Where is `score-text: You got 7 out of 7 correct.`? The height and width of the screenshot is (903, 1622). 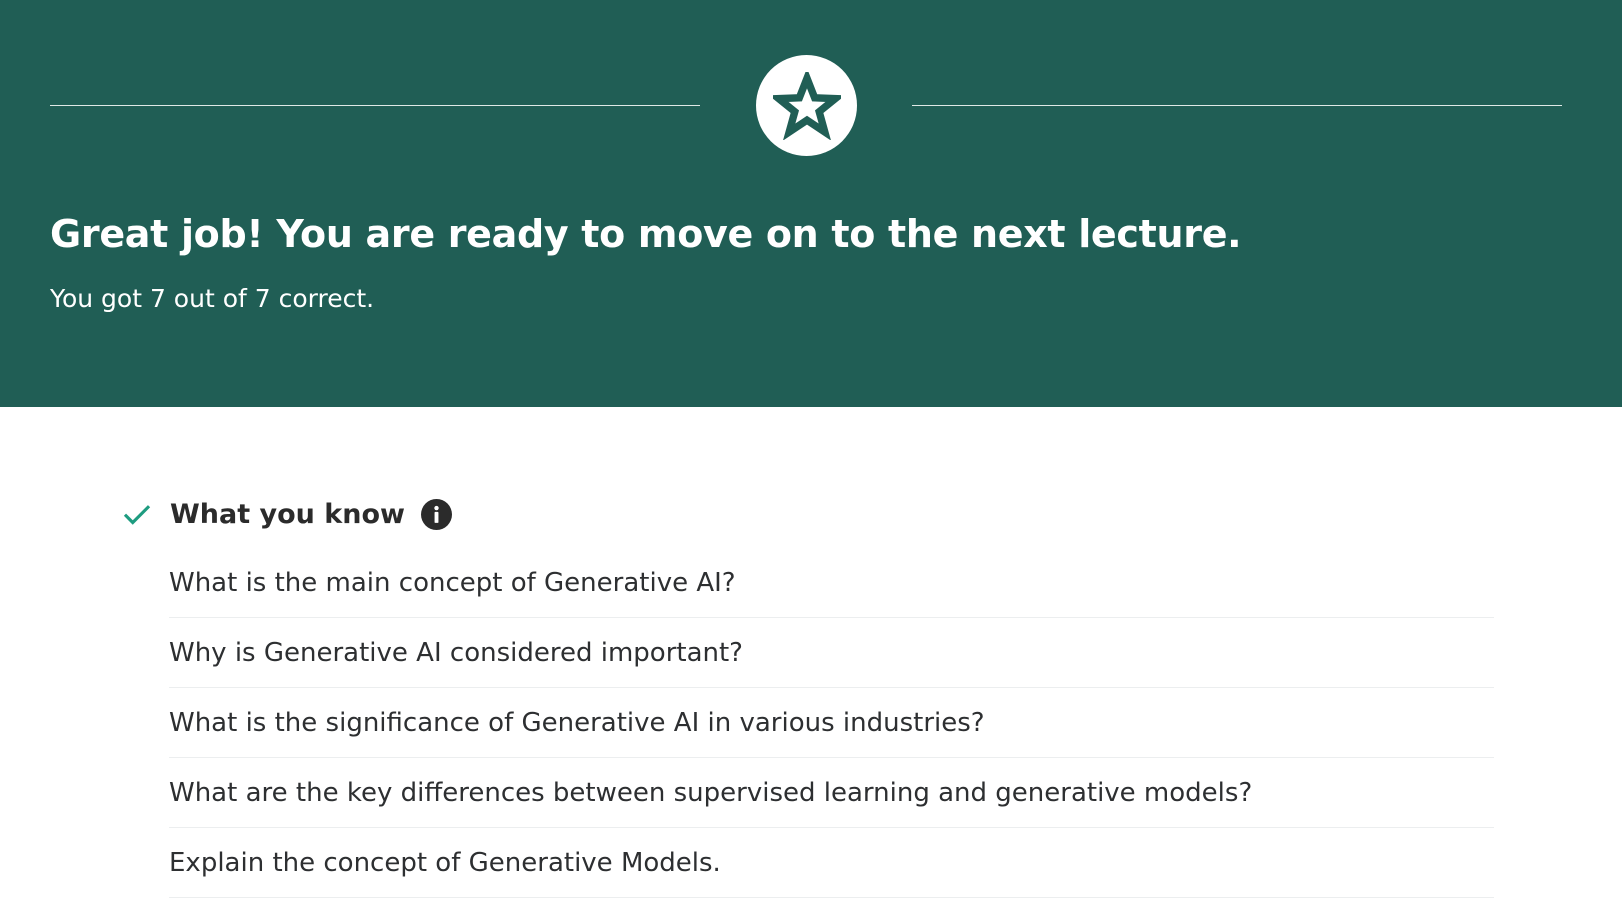 score-text: You got 7 out of 7 correct. is located at coordinates (212, 298).